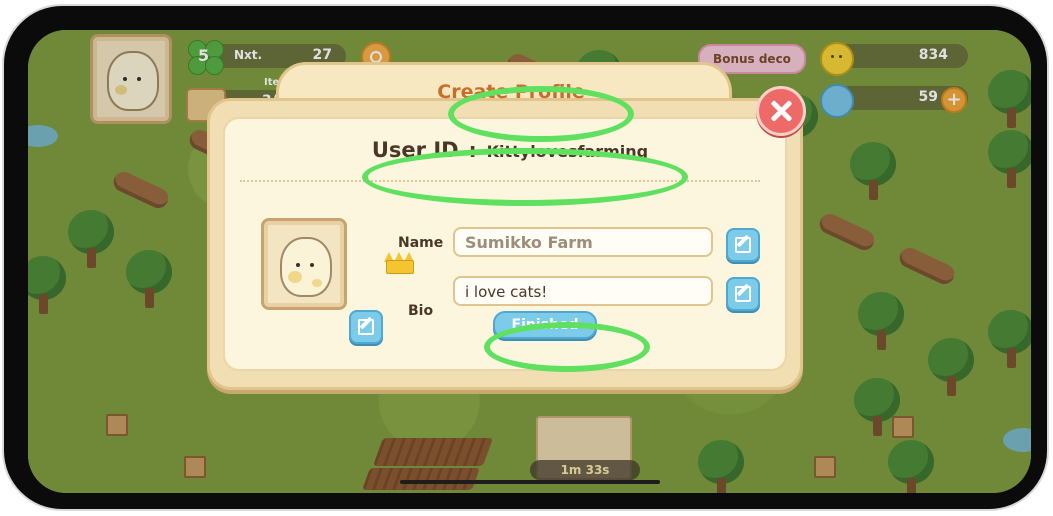  I want to click on bio-label: Bio, so click(421, 311).